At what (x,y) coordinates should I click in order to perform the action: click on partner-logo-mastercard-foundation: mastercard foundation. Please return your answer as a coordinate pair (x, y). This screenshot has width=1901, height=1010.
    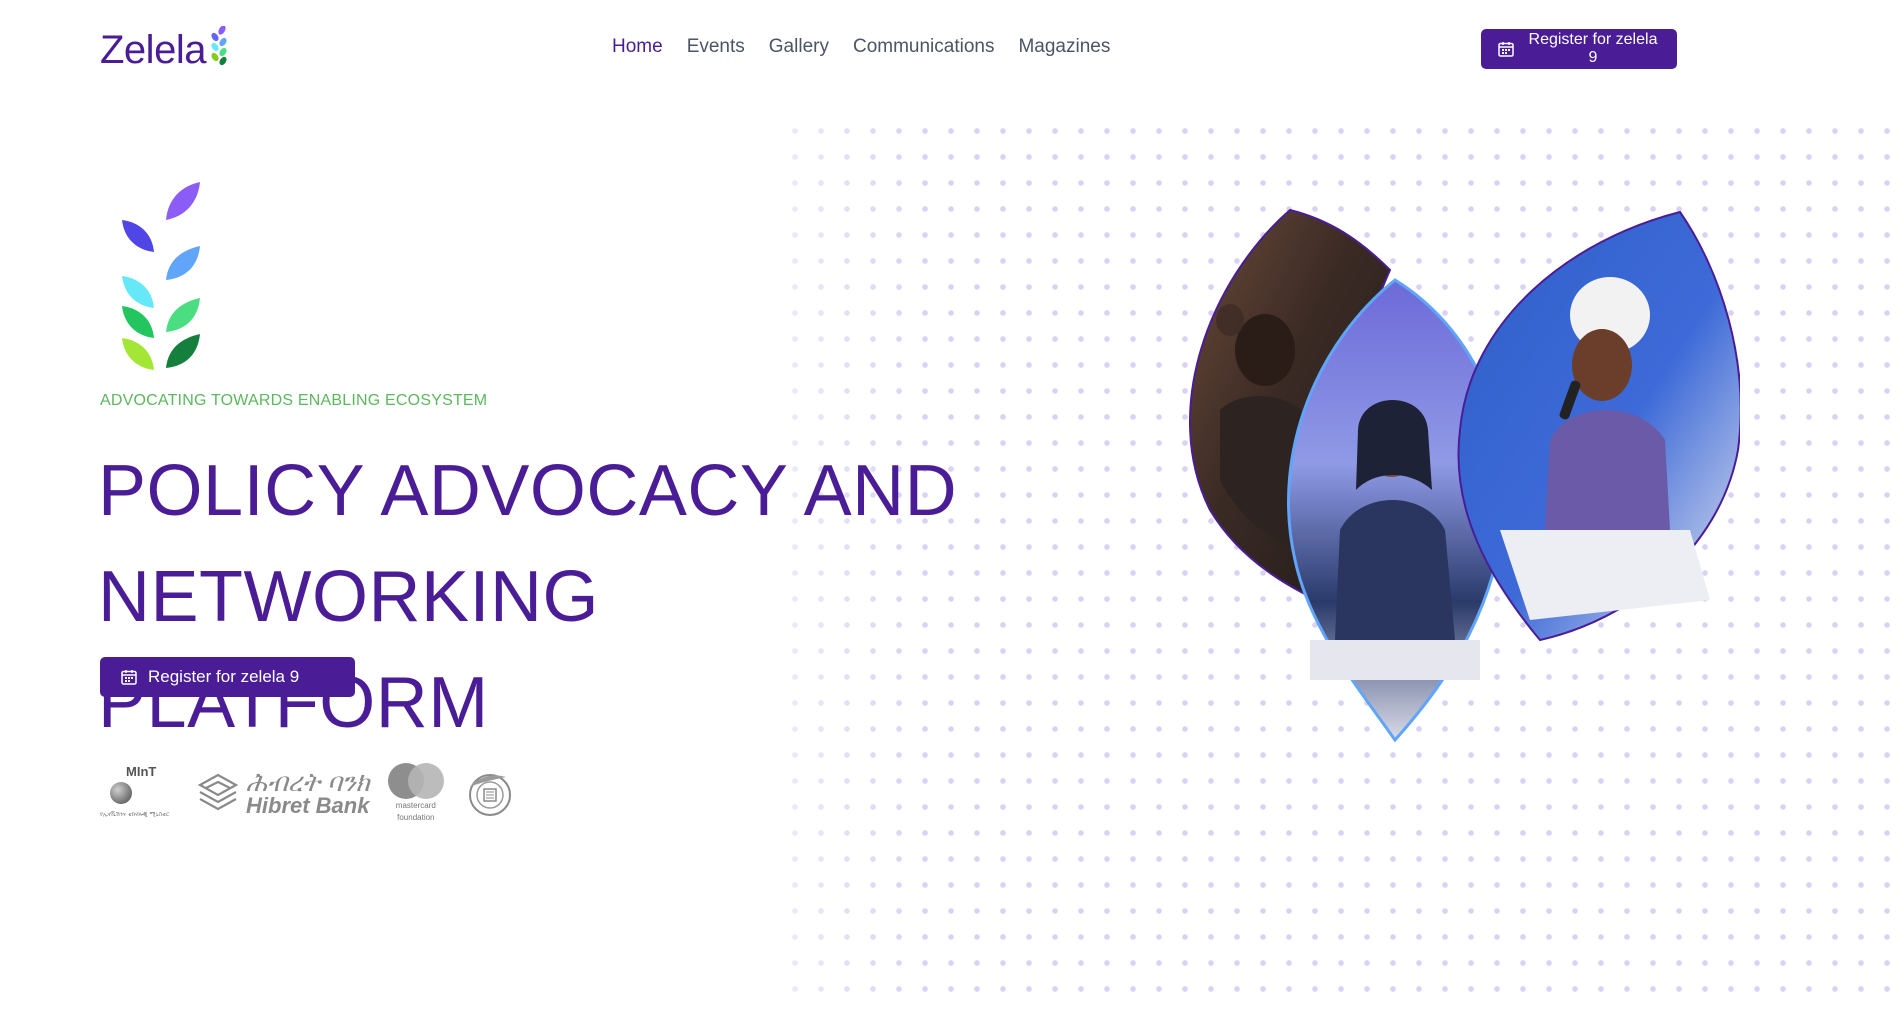
    Looking at the image, I should click on (415, 793).